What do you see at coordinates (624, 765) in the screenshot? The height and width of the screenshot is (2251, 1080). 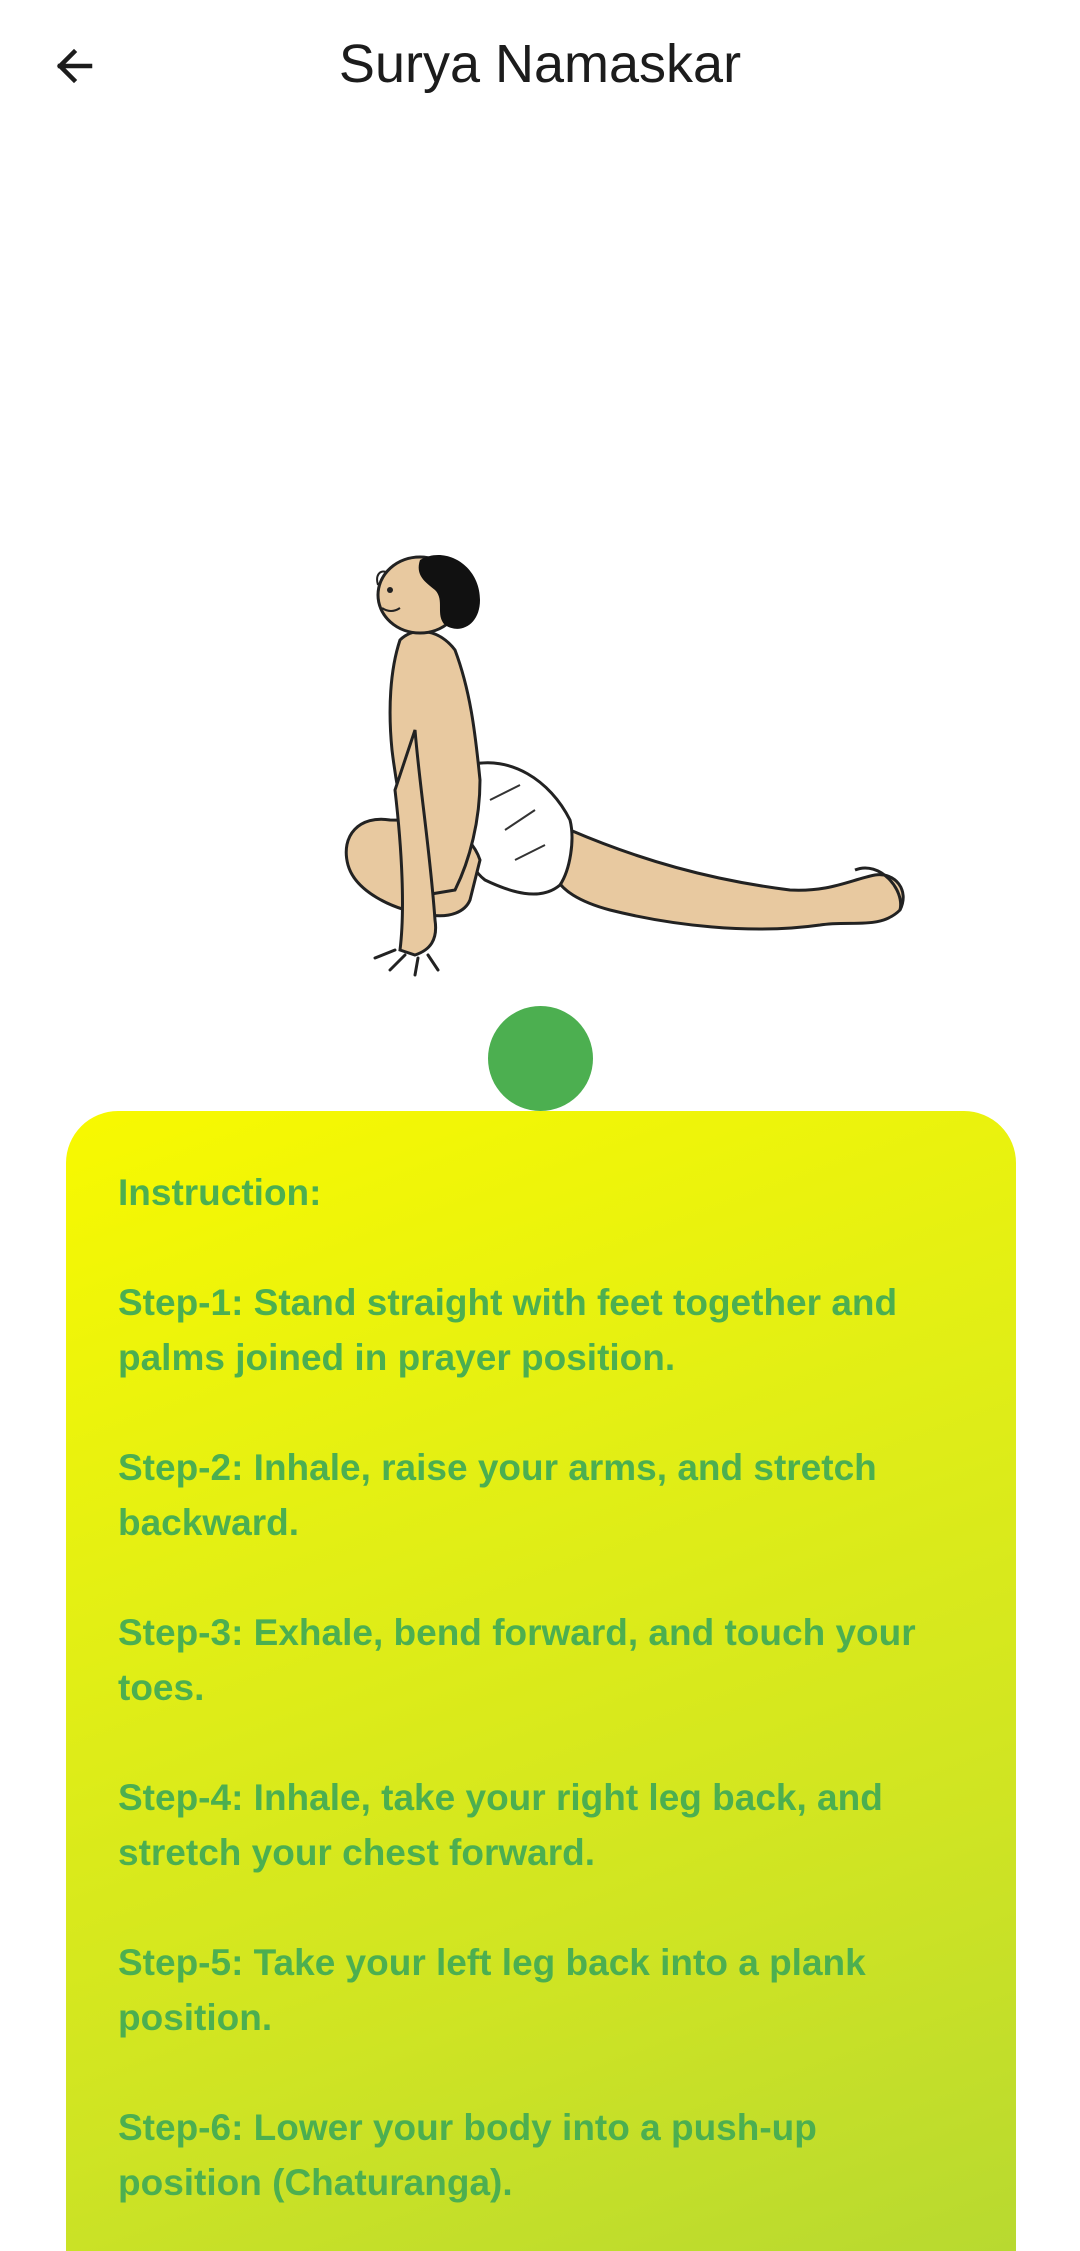 I see `yoga-pose-illustration` at bounding box center [624, 765].